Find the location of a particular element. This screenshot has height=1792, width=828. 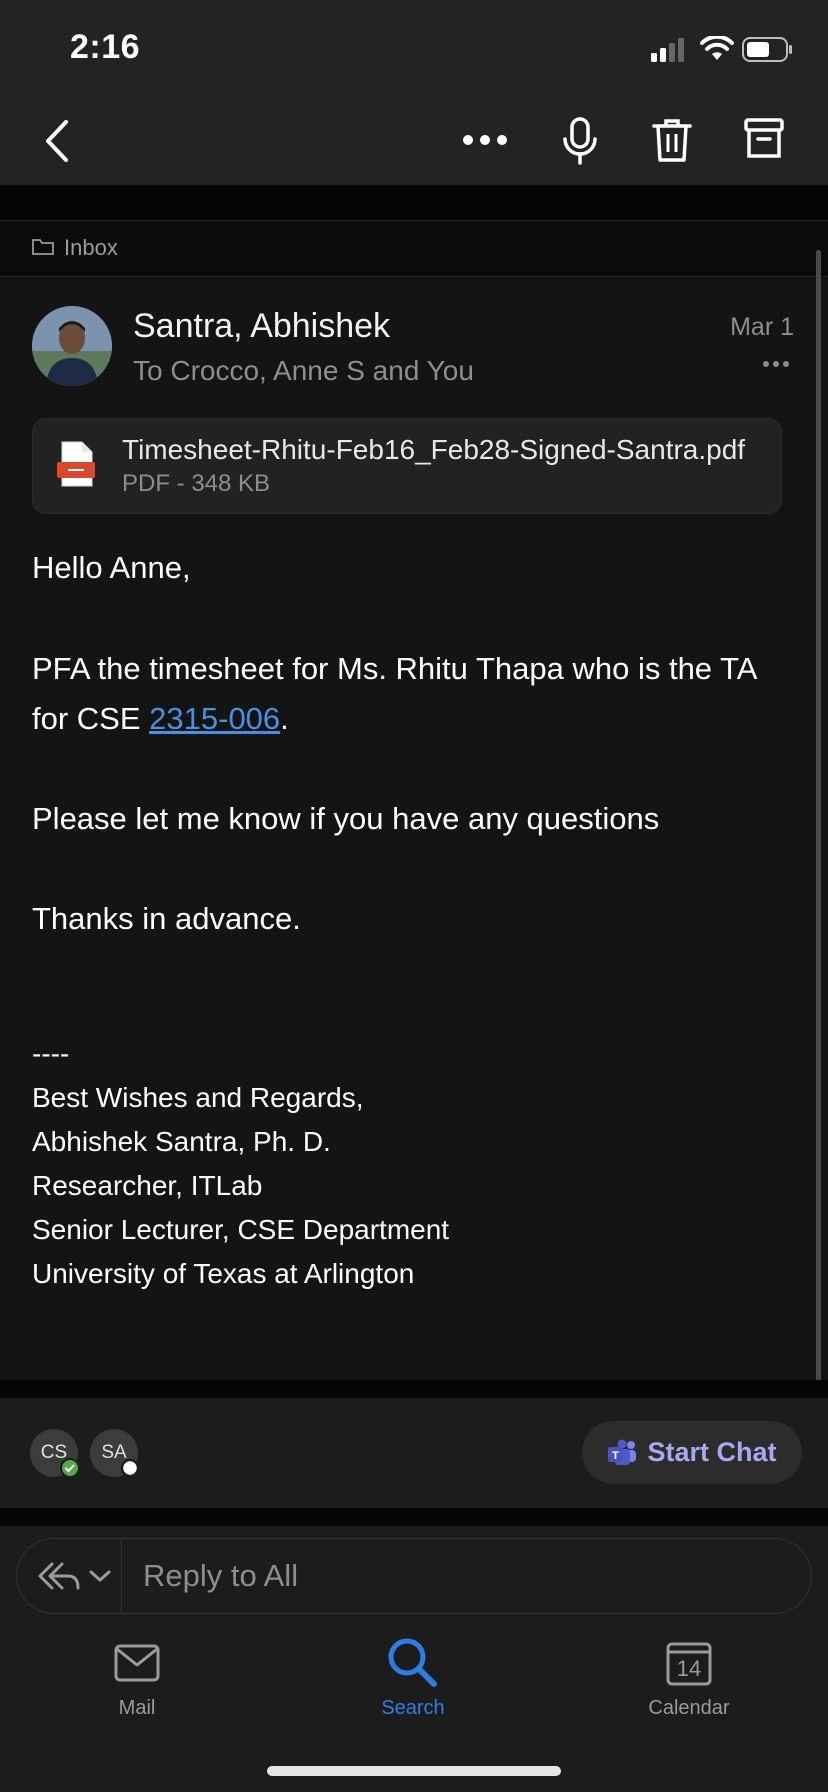

attachment-card is located at coordinates (407, 466).